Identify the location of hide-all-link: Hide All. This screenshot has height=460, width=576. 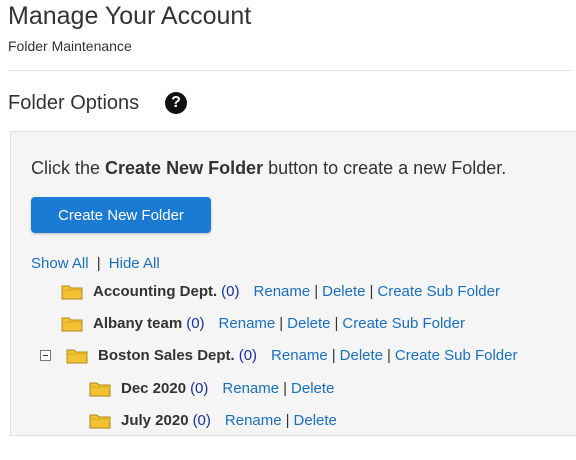
(134, 263).